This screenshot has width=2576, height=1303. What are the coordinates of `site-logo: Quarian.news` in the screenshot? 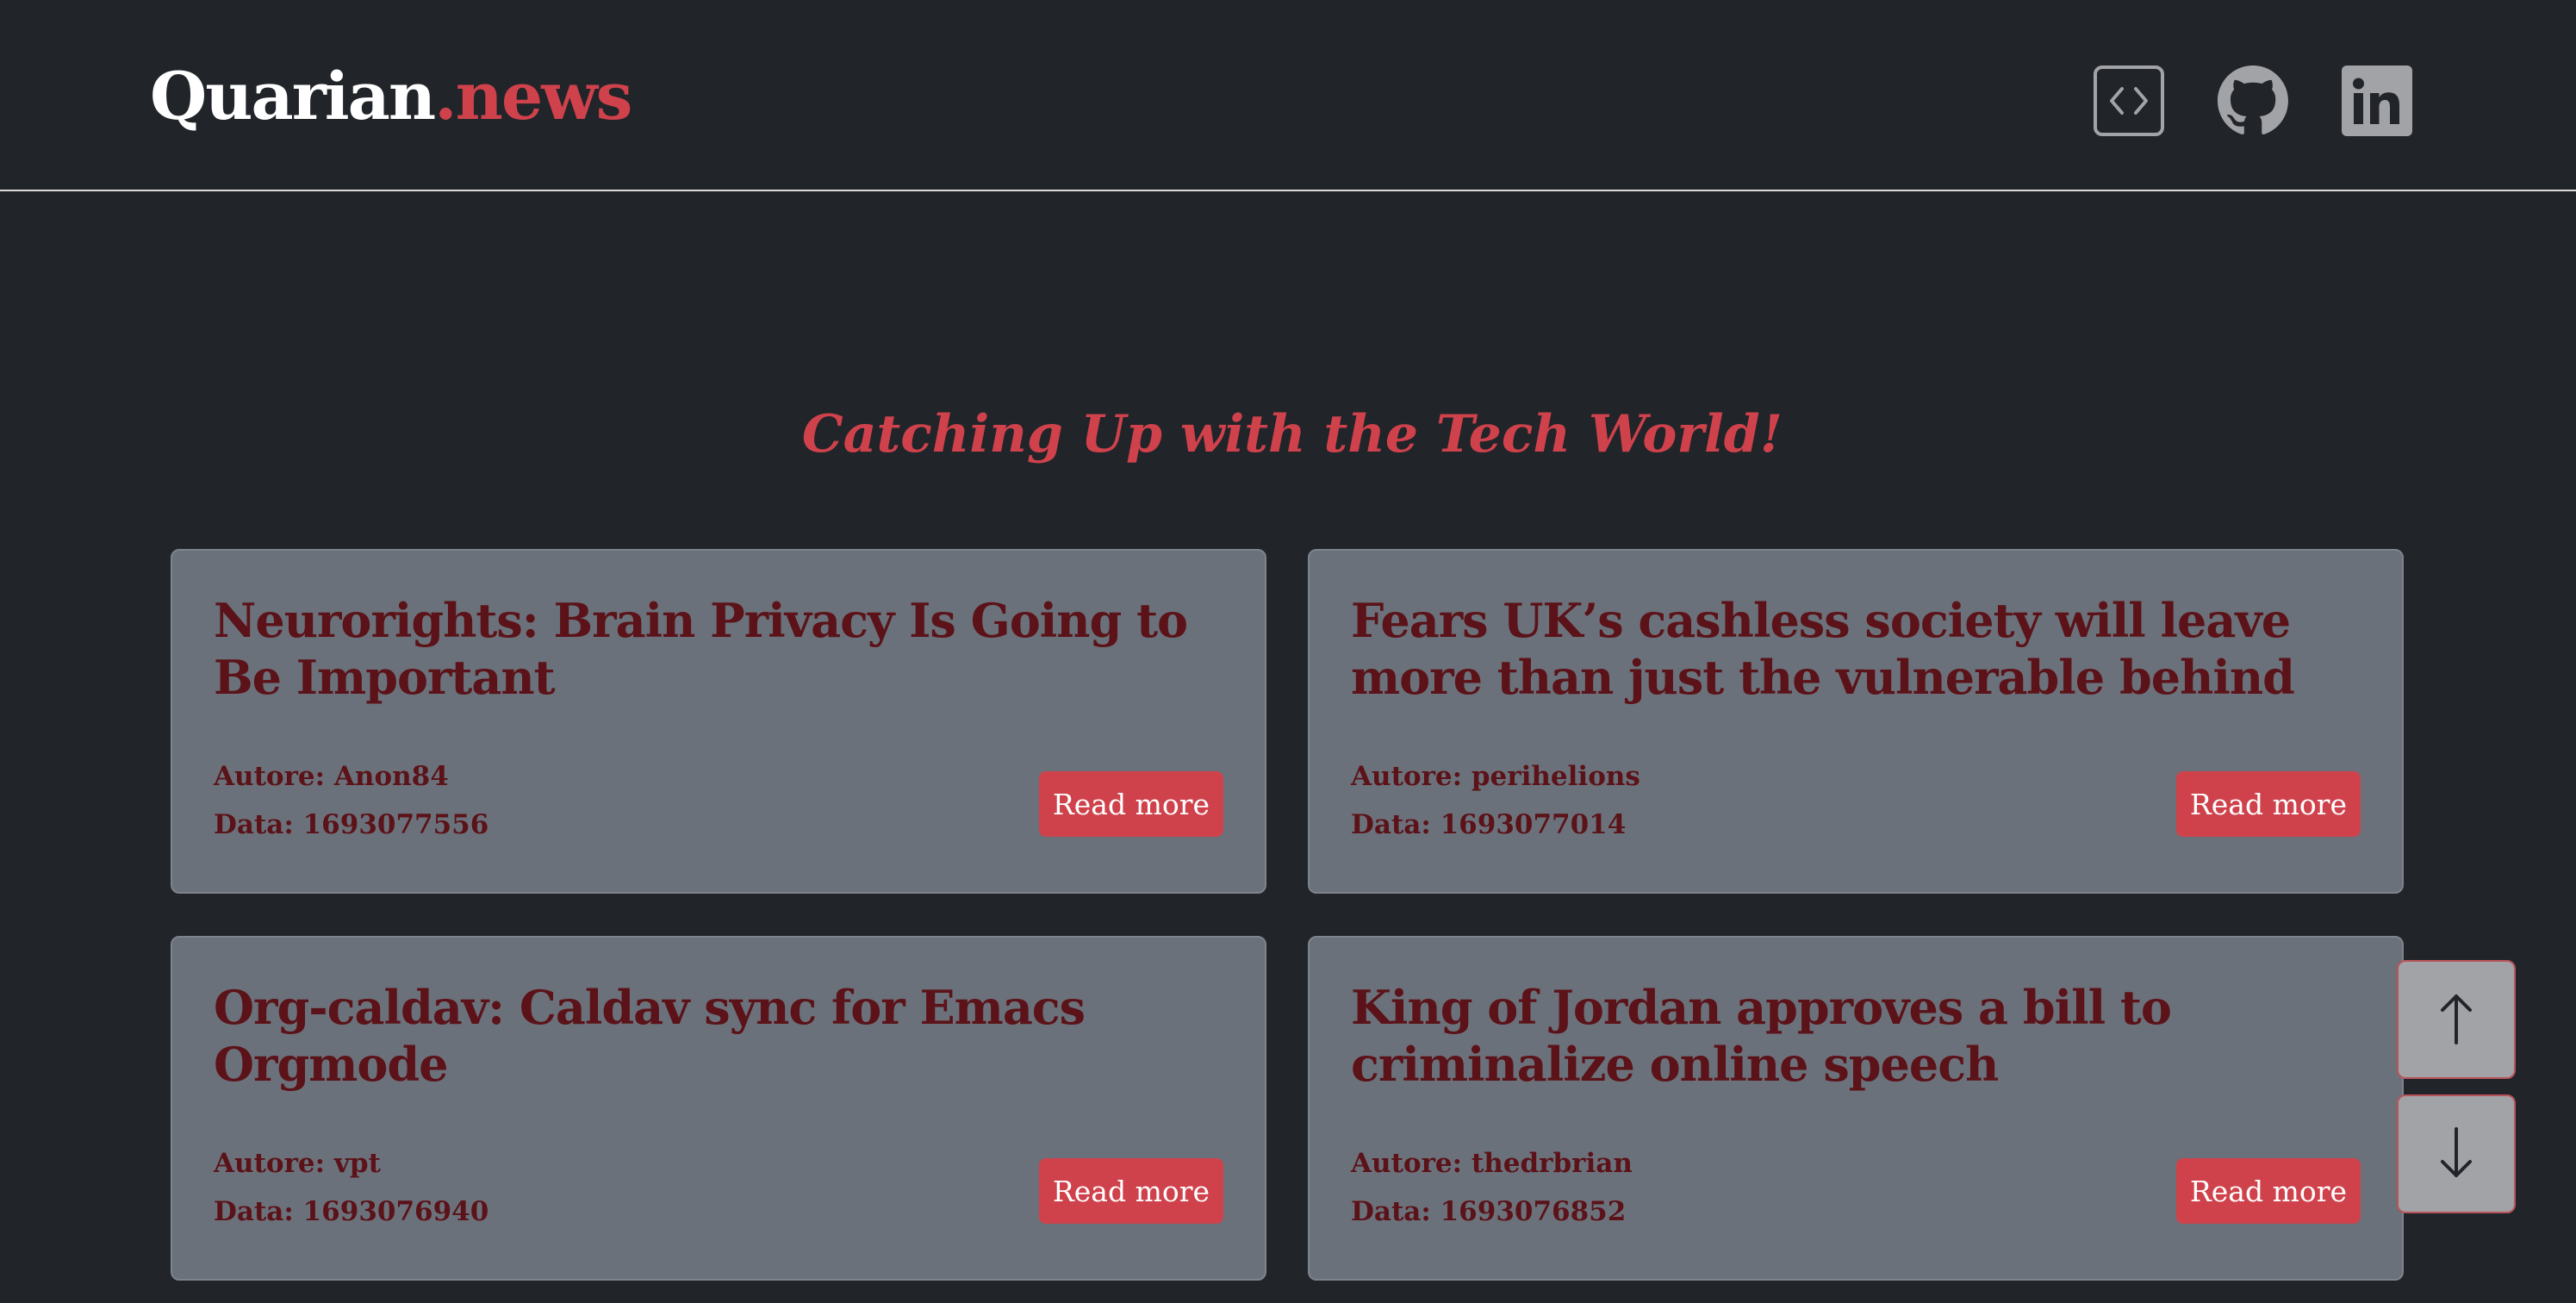 It's located at (391, 96).